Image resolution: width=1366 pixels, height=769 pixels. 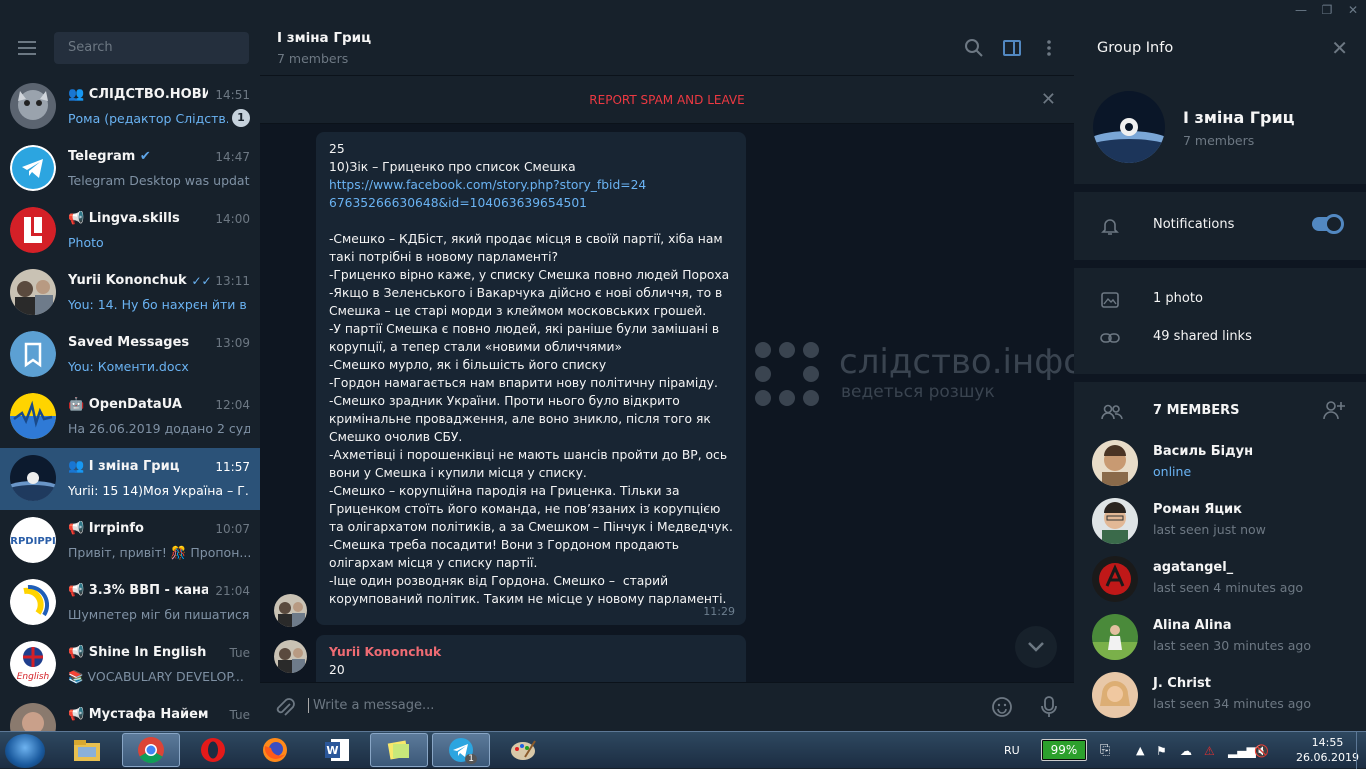 What do you see at coordinates (1036, 647) in the screenshot?
I see `scroll-down-button` at bounding box center [1036, 647].